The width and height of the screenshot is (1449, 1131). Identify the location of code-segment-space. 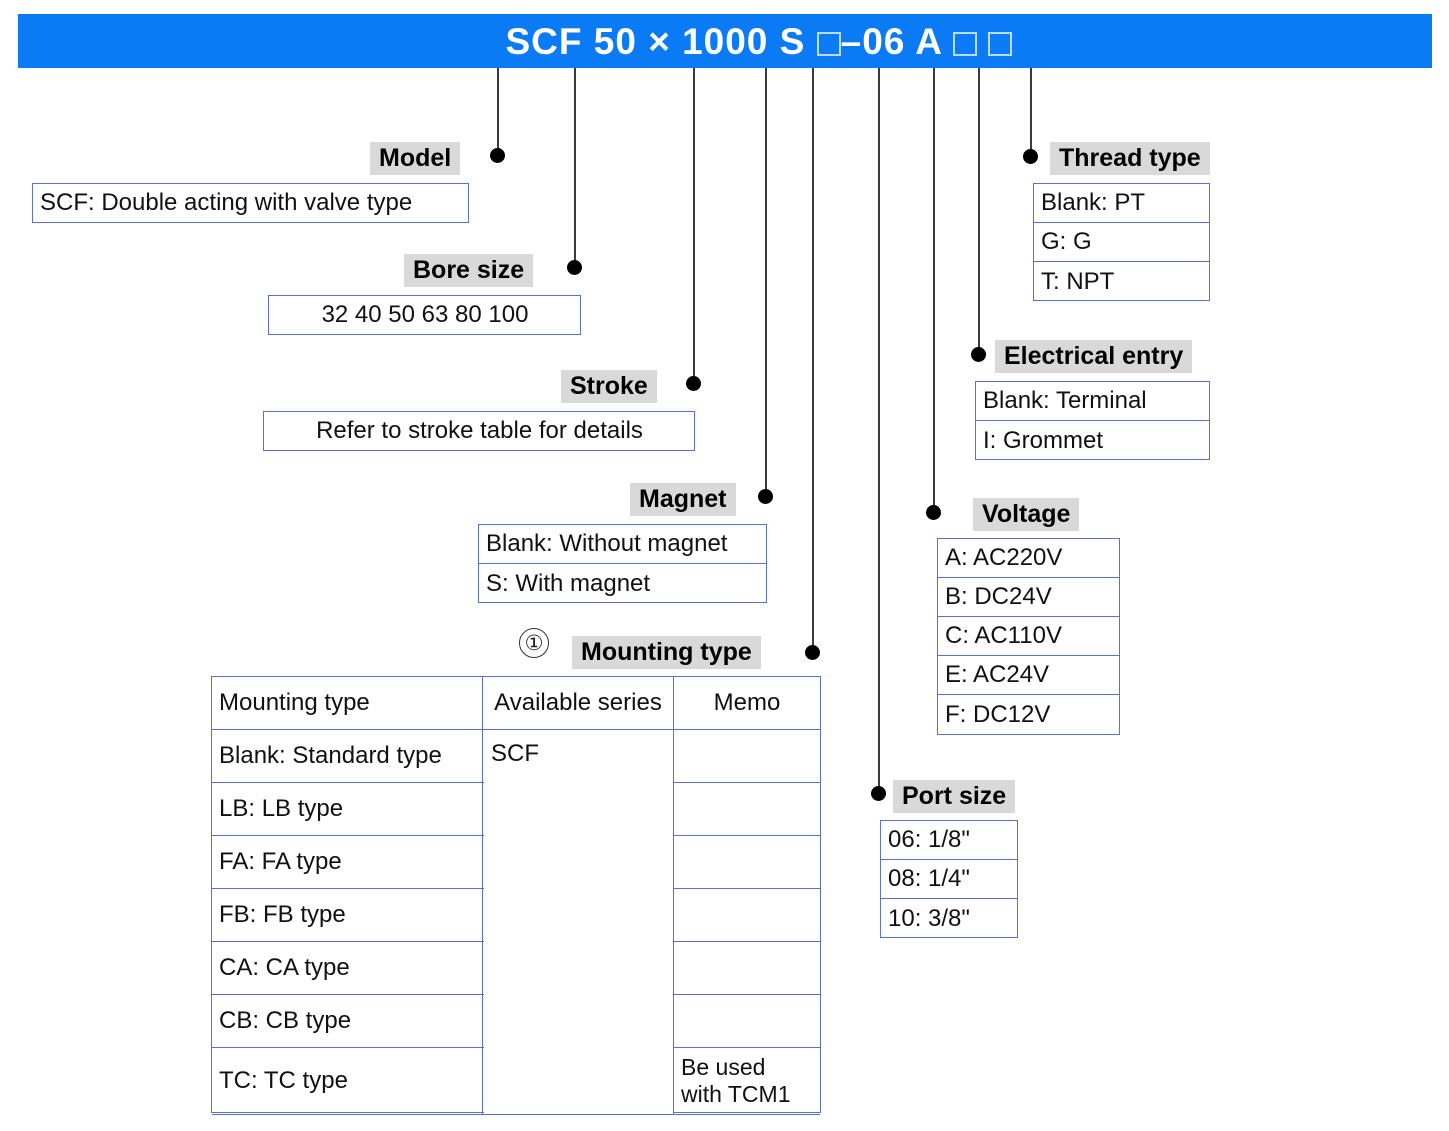
(982, 41).